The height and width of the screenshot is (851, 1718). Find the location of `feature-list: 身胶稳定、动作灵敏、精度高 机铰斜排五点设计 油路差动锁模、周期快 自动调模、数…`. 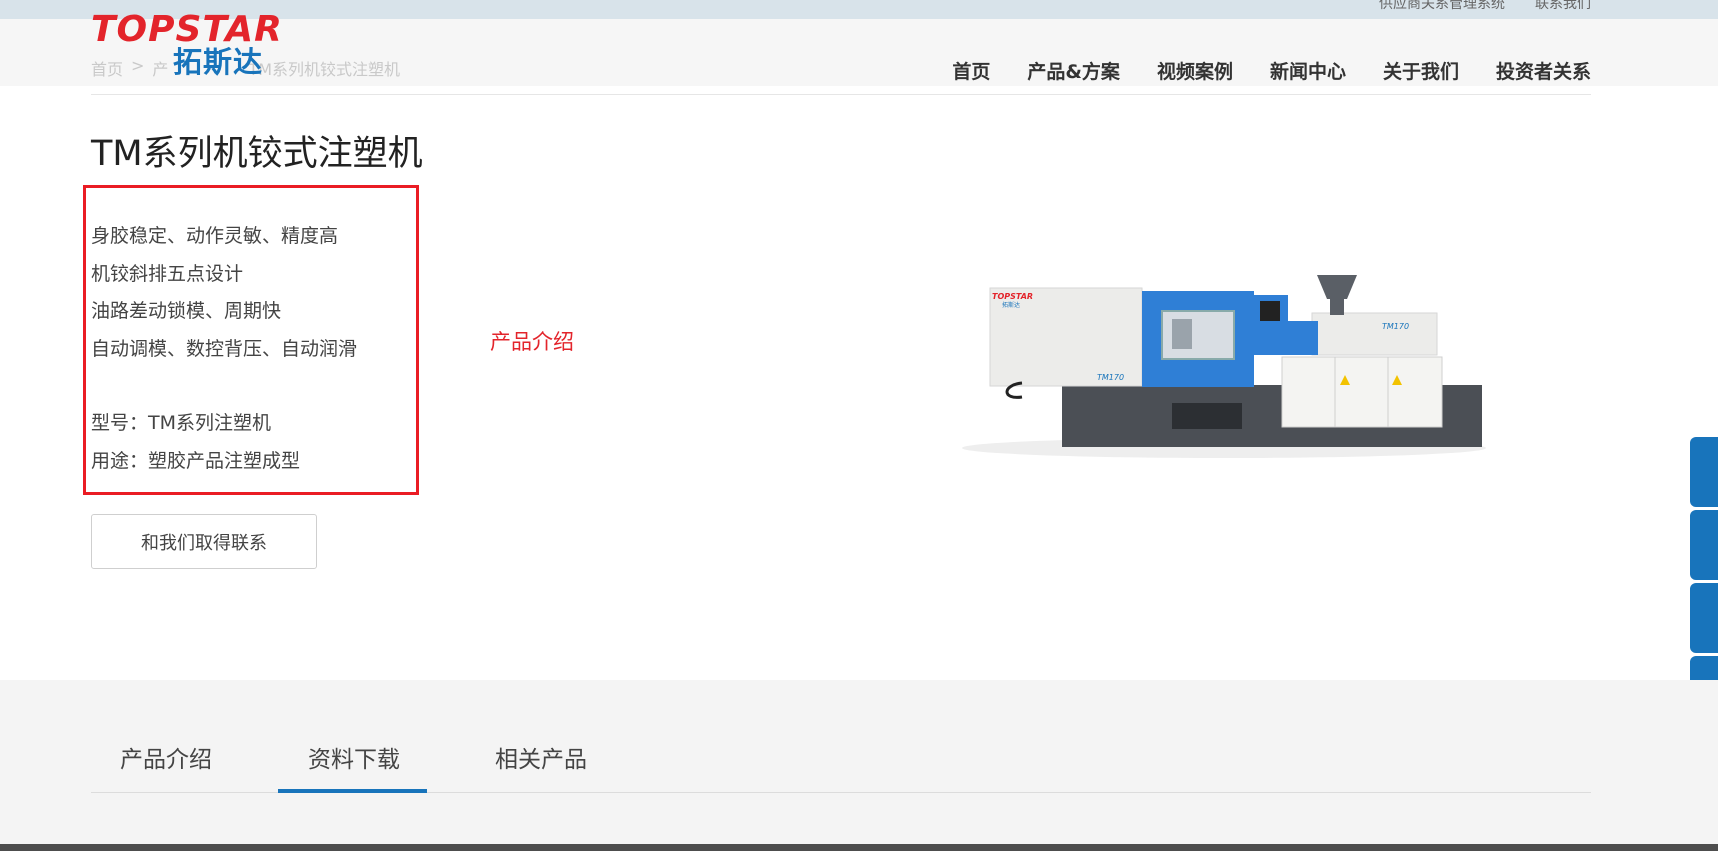

feature-list: 身胶稳定、动作灵敏、精度高 机铰斜排五点设计 油路差动锁模、周期快 自动调模、数… is located at coordinates (224, 349).